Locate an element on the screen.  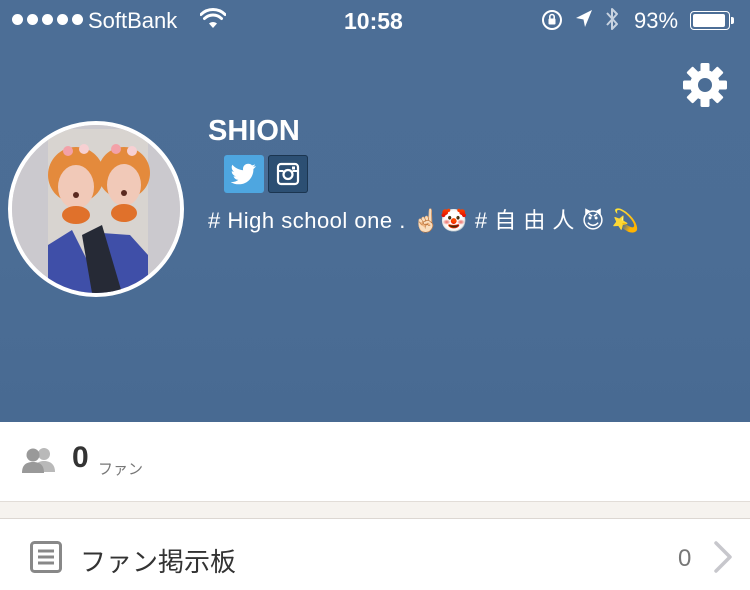
battery-percent: 93% is located at coordinates (656, 20).